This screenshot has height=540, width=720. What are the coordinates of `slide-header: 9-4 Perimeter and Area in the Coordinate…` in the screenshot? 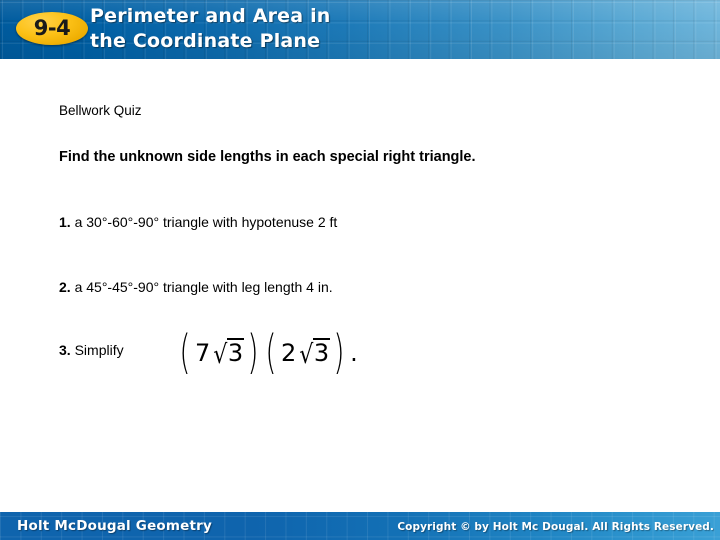 It's located at (360, 29).